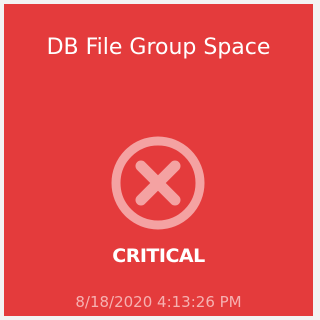 This screenshot has height=320, width=320. What do you see at coordinates (158, 47) in the screenshot?
I see `tile-title: DB File Group Space` at bounding box center [158, 47].